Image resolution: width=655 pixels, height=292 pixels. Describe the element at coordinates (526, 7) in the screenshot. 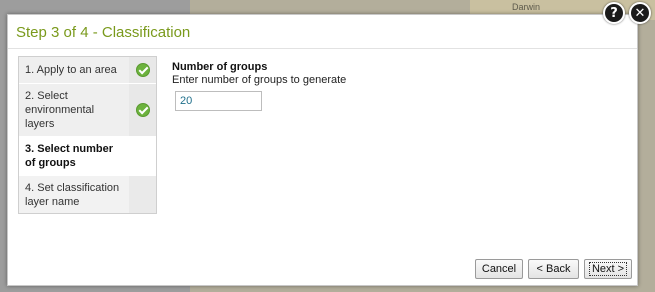

I see `map-label-darwin: Darwin` at that location.